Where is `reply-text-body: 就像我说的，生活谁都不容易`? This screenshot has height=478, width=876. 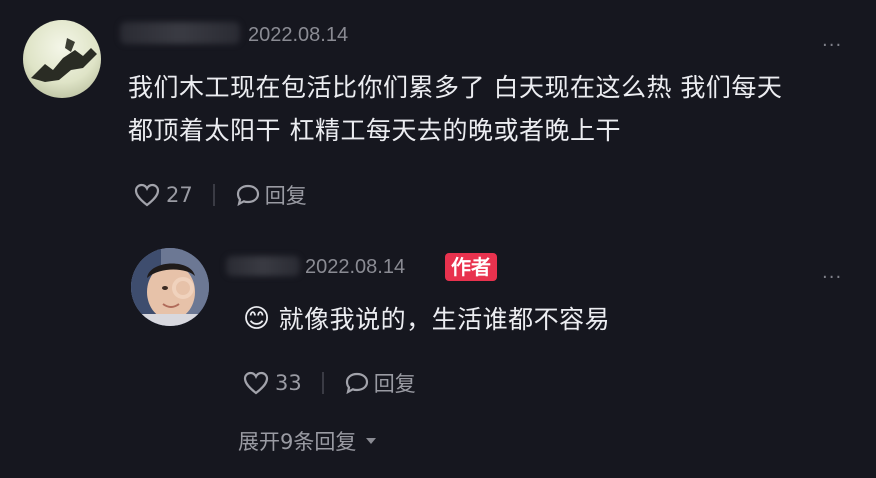
reply-text-body: 就像我说的，生活谁都不容易 is located at coordinates (444, 319).